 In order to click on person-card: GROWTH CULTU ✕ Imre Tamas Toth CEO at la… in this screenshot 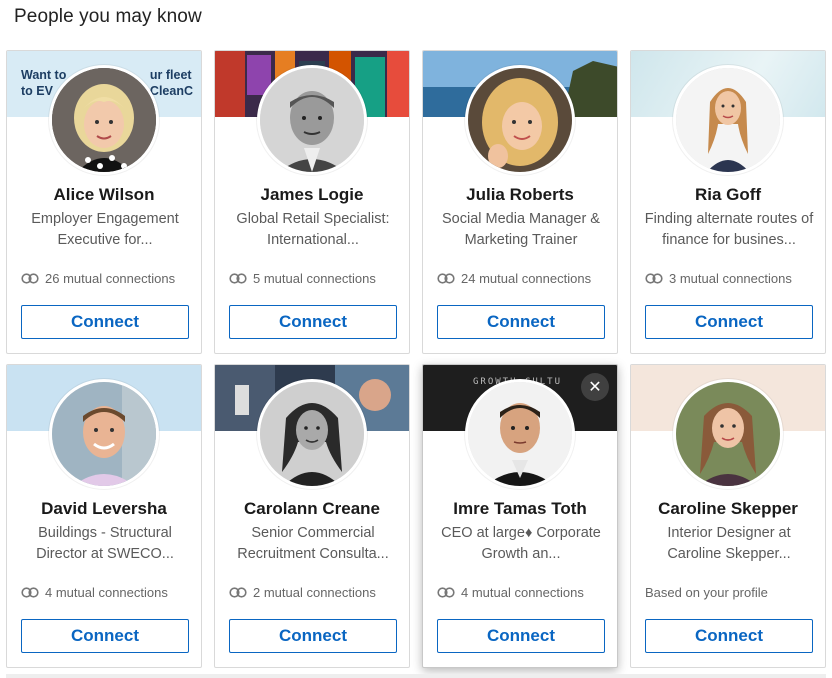, I will do `click(520, 516)`.